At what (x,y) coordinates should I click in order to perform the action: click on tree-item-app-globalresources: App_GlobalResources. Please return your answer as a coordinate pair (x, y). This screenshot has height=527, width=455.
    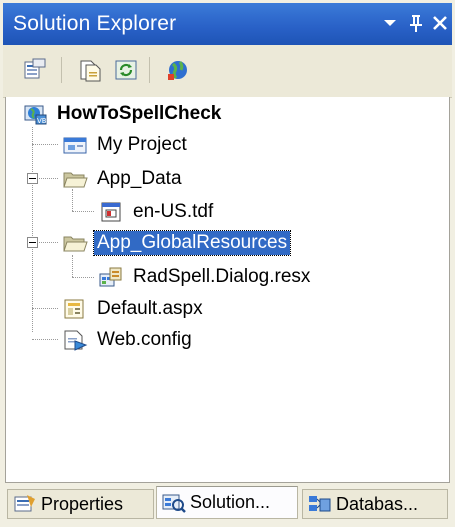
    Looking at the image, I should click on (177, 243).